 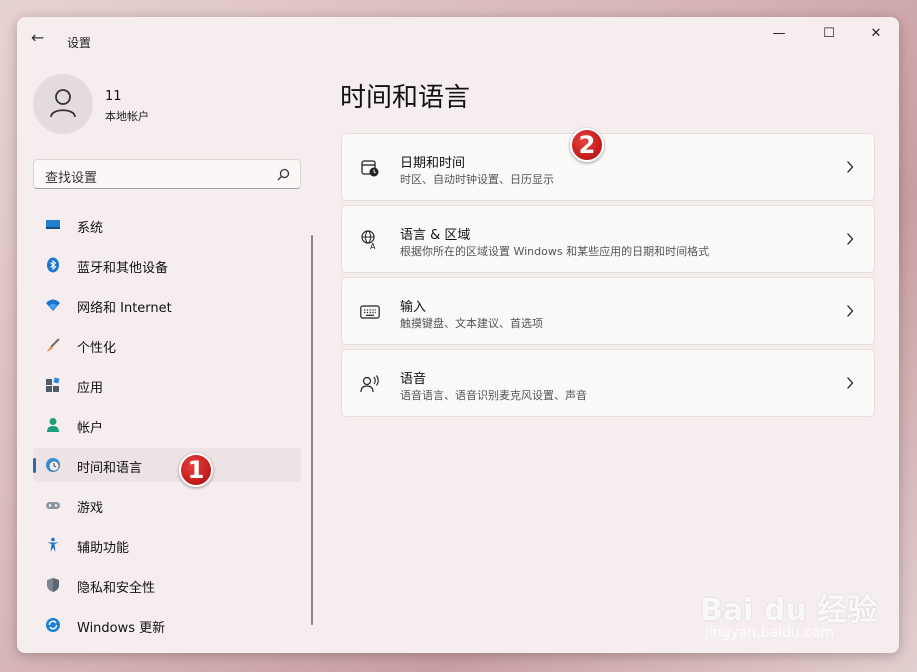 I want to click on keyboard-icon, so click(x=370, y=312).